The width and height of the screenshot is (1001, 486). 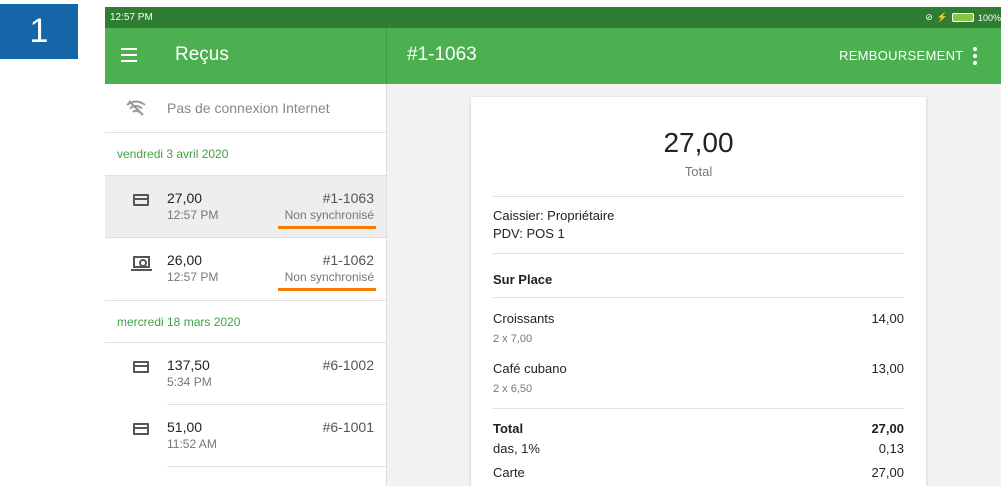 What do you see at coordinates (39, 31) in the screenshot?
I see `step-badge: 1` at bounding box center [39, 31].